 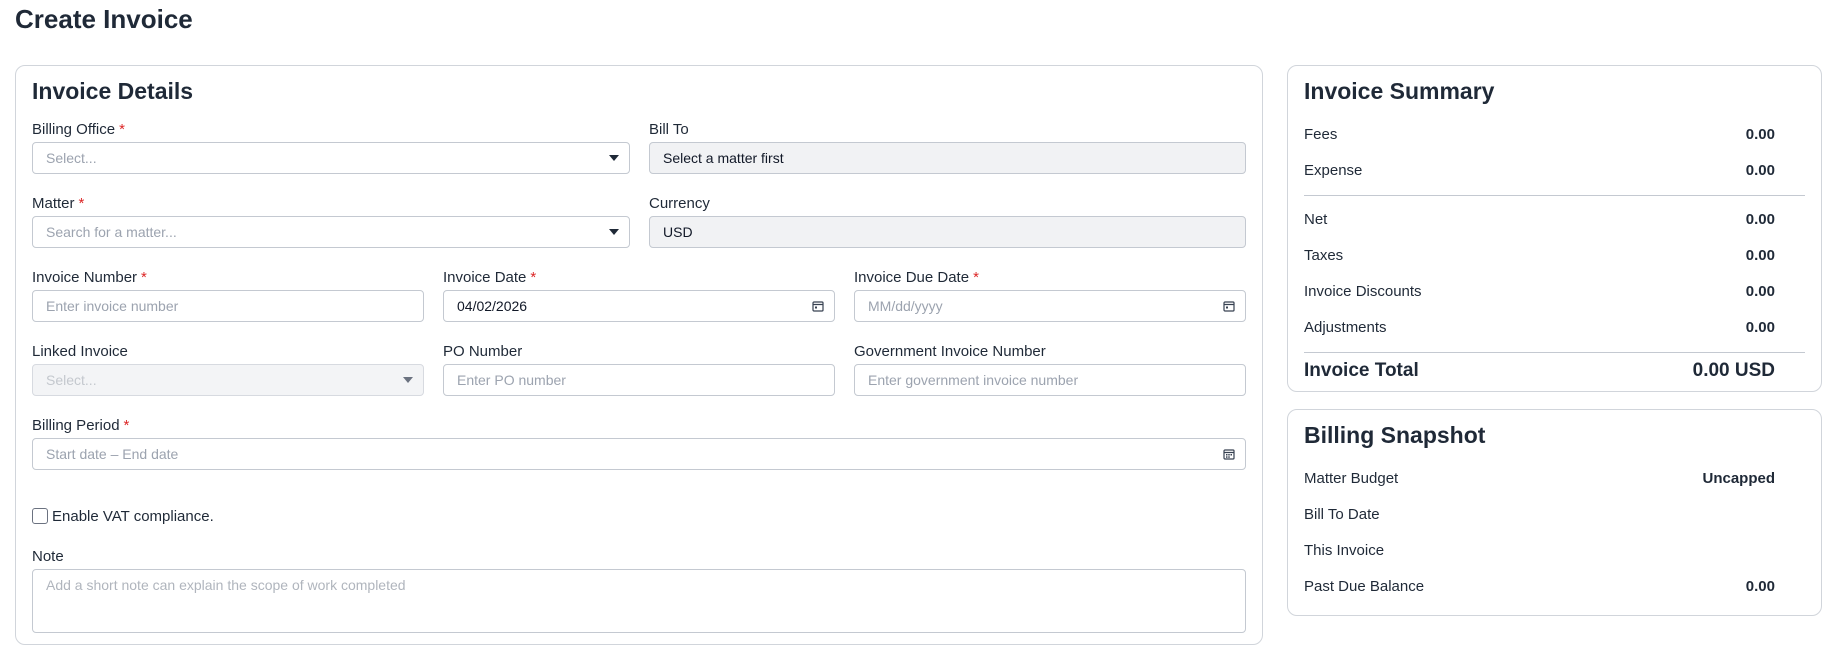 What do you see at coordinates (104, 19) in the screenshot?
I see `page-title: Create Invoice` at bounding box center [104, 19].